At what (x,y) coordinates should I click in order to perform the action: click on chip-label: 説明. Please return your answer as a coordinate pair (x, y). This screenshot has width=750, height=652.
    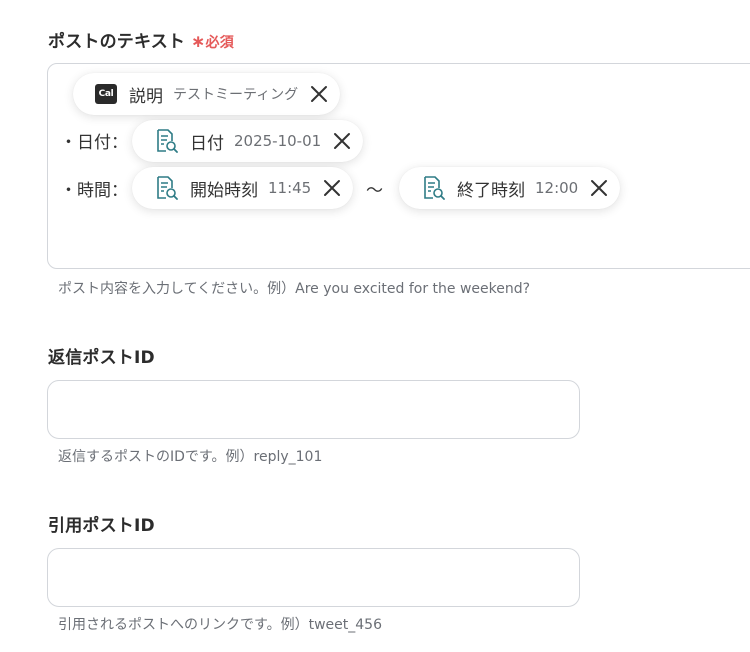
    Looking at the image, I should click on (146, 96).